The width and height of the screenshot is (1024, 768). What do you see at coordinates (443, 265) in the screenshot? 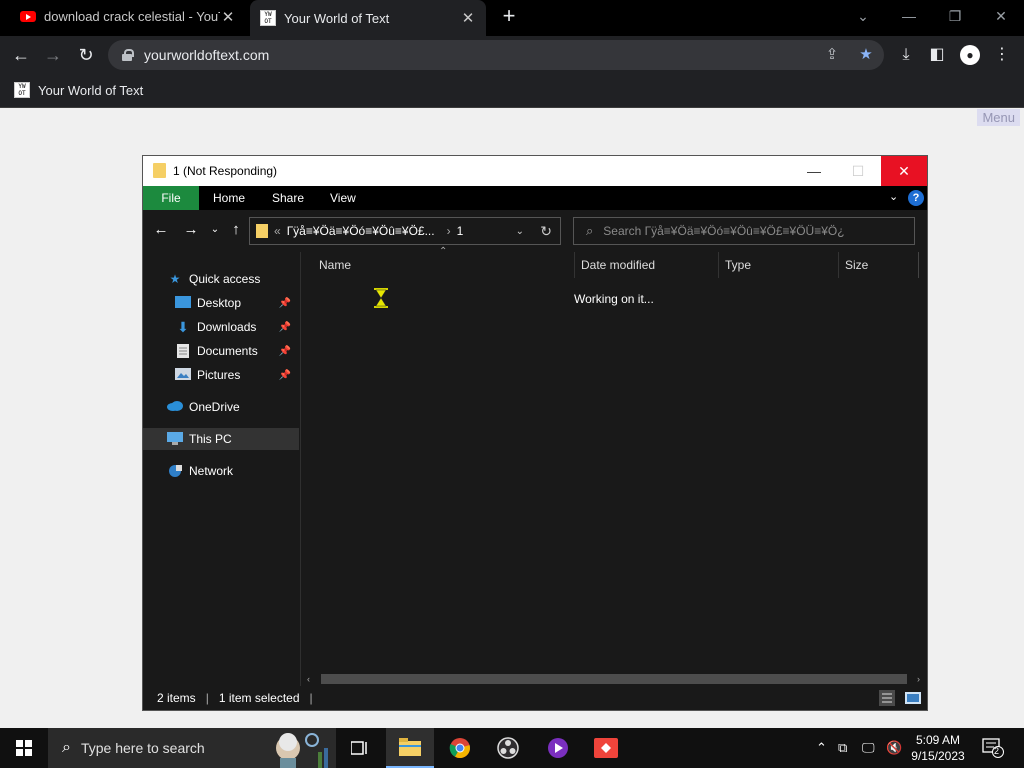
I see `column-header-name: Name` at bounding box center [443, 265].